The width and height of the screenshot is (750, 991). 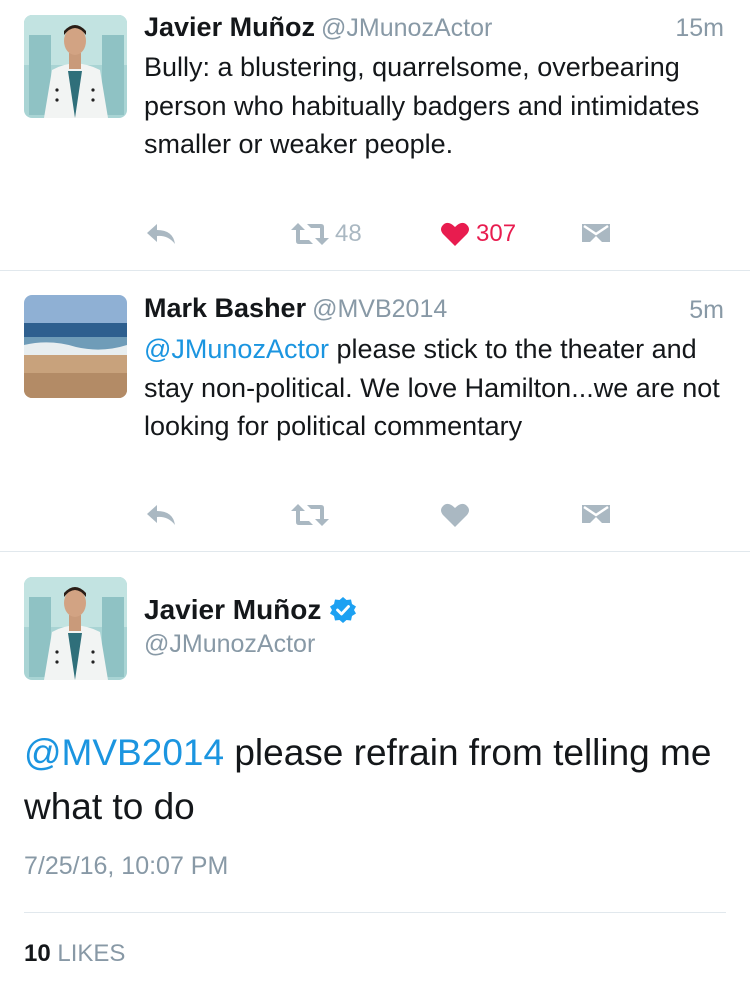 What do you see at coordinates (91, 953) in the screenshot?
I see `likes-label: LIKES` at bounding box center [91, 953].